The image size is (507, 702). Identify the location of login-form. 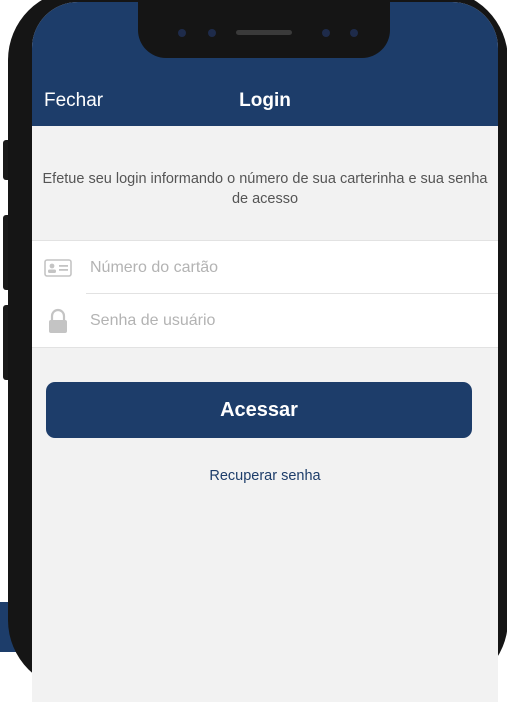
(265, 294).